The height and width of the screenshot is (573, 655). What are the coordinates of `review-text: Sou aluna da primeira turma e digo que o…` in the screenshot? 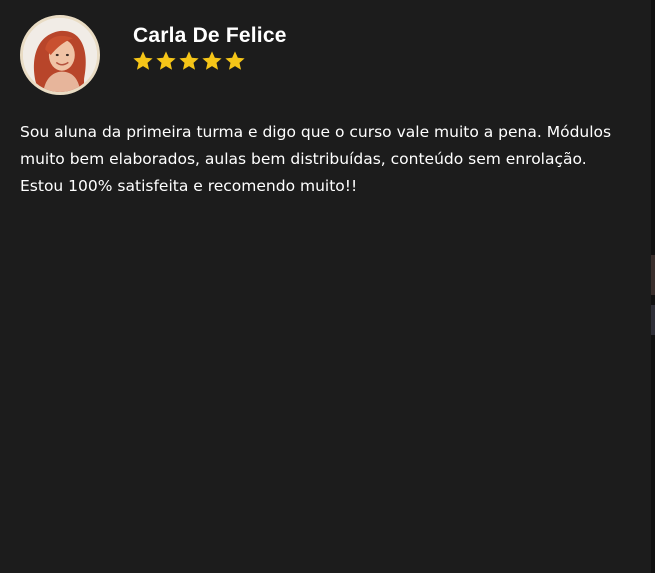 It's located at (316, 159).